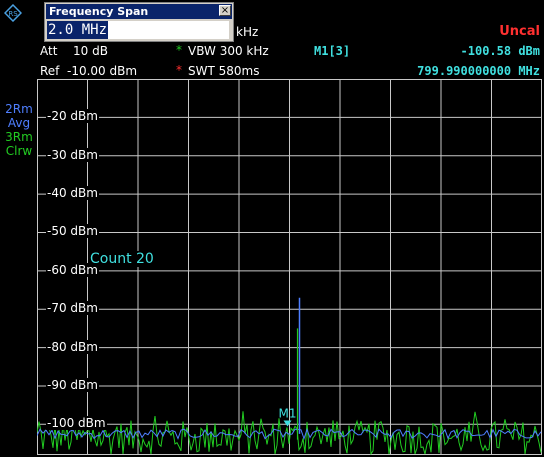 This screenshot has width=544, height=457. I want to click on marker-frequency: 799.990000000 MHz, so click(478, 71).